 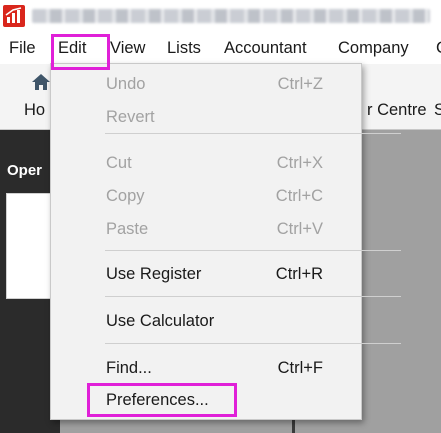 What do you see at coordinates (184, 49) in the screenshot?
I see `menu-lists: Lists` at bounding box center [184, 49].